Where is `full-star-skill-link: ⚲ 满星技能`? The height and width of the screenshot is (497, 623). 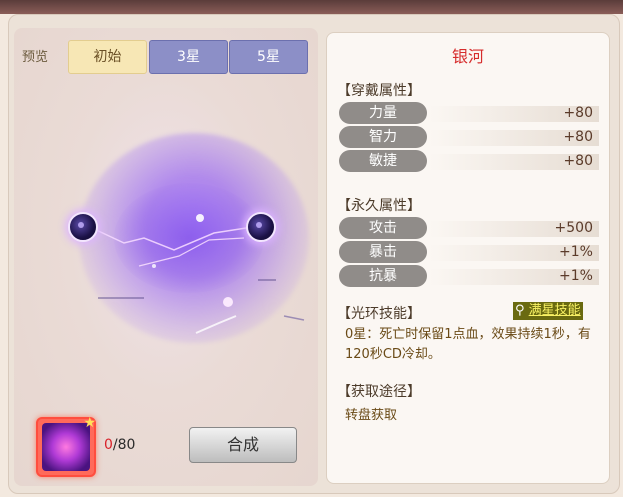
full-star-skill-link: ⚲ 满星技能 is located at coordinates (548, 311).